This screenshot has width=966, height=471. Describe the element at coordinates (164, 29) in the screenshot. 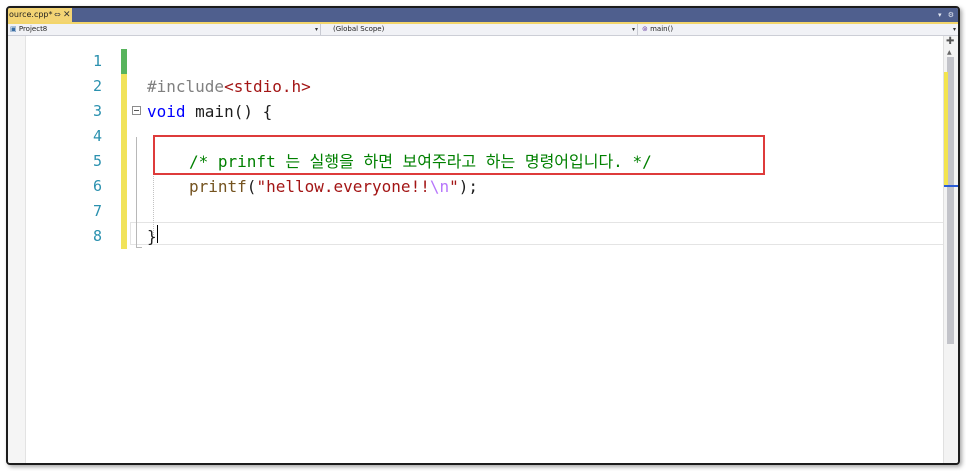

I see `project-dropdown: ▣ Project8 ▾` at that location.